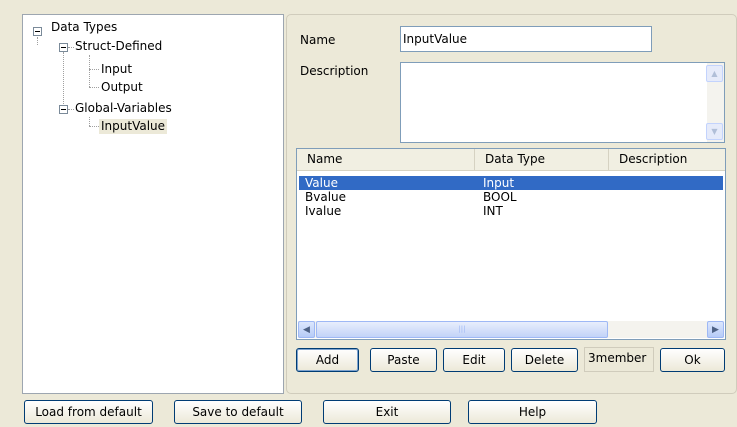  Describe the element at coordinates (116, 69) in the screenshot. I see `tree-node-input: Input` at that location.